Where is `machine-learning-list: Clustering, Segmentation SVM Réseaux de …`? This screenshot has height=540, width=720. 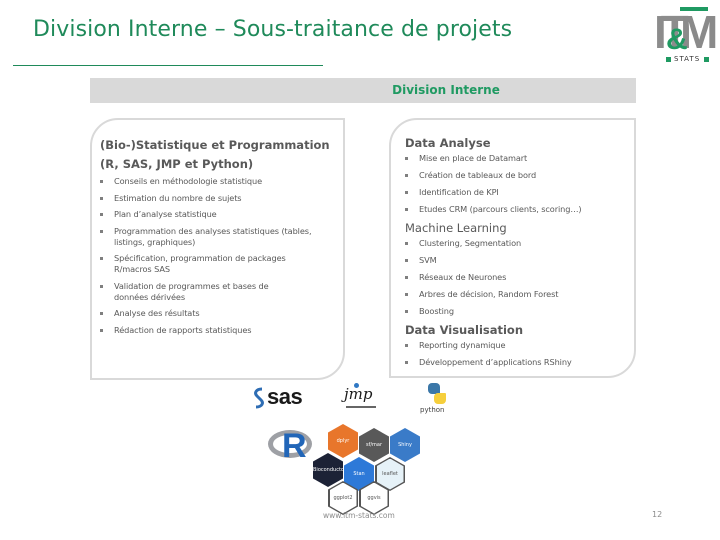 machine-learning-list: Clustering, Segmentation SVM Réseaux de … is located at coordinates (519, 277).